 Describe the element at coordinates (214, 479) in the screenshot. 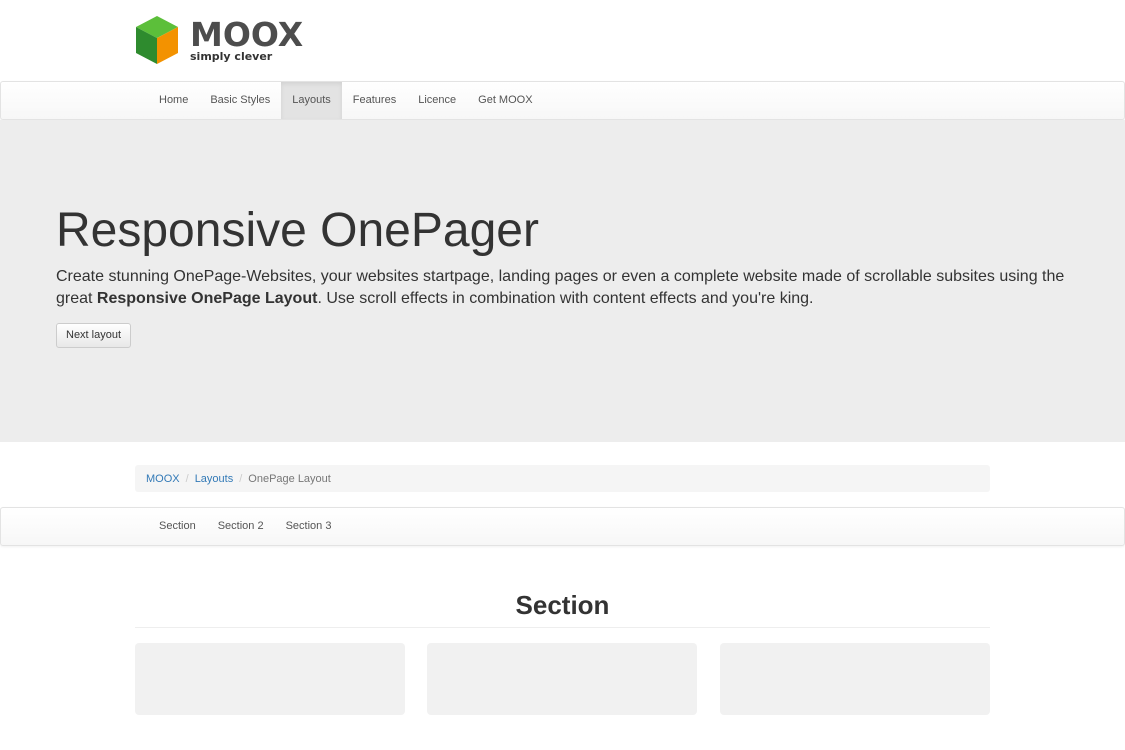

I see `breadcrumb-layouts: Layouts` at that location.